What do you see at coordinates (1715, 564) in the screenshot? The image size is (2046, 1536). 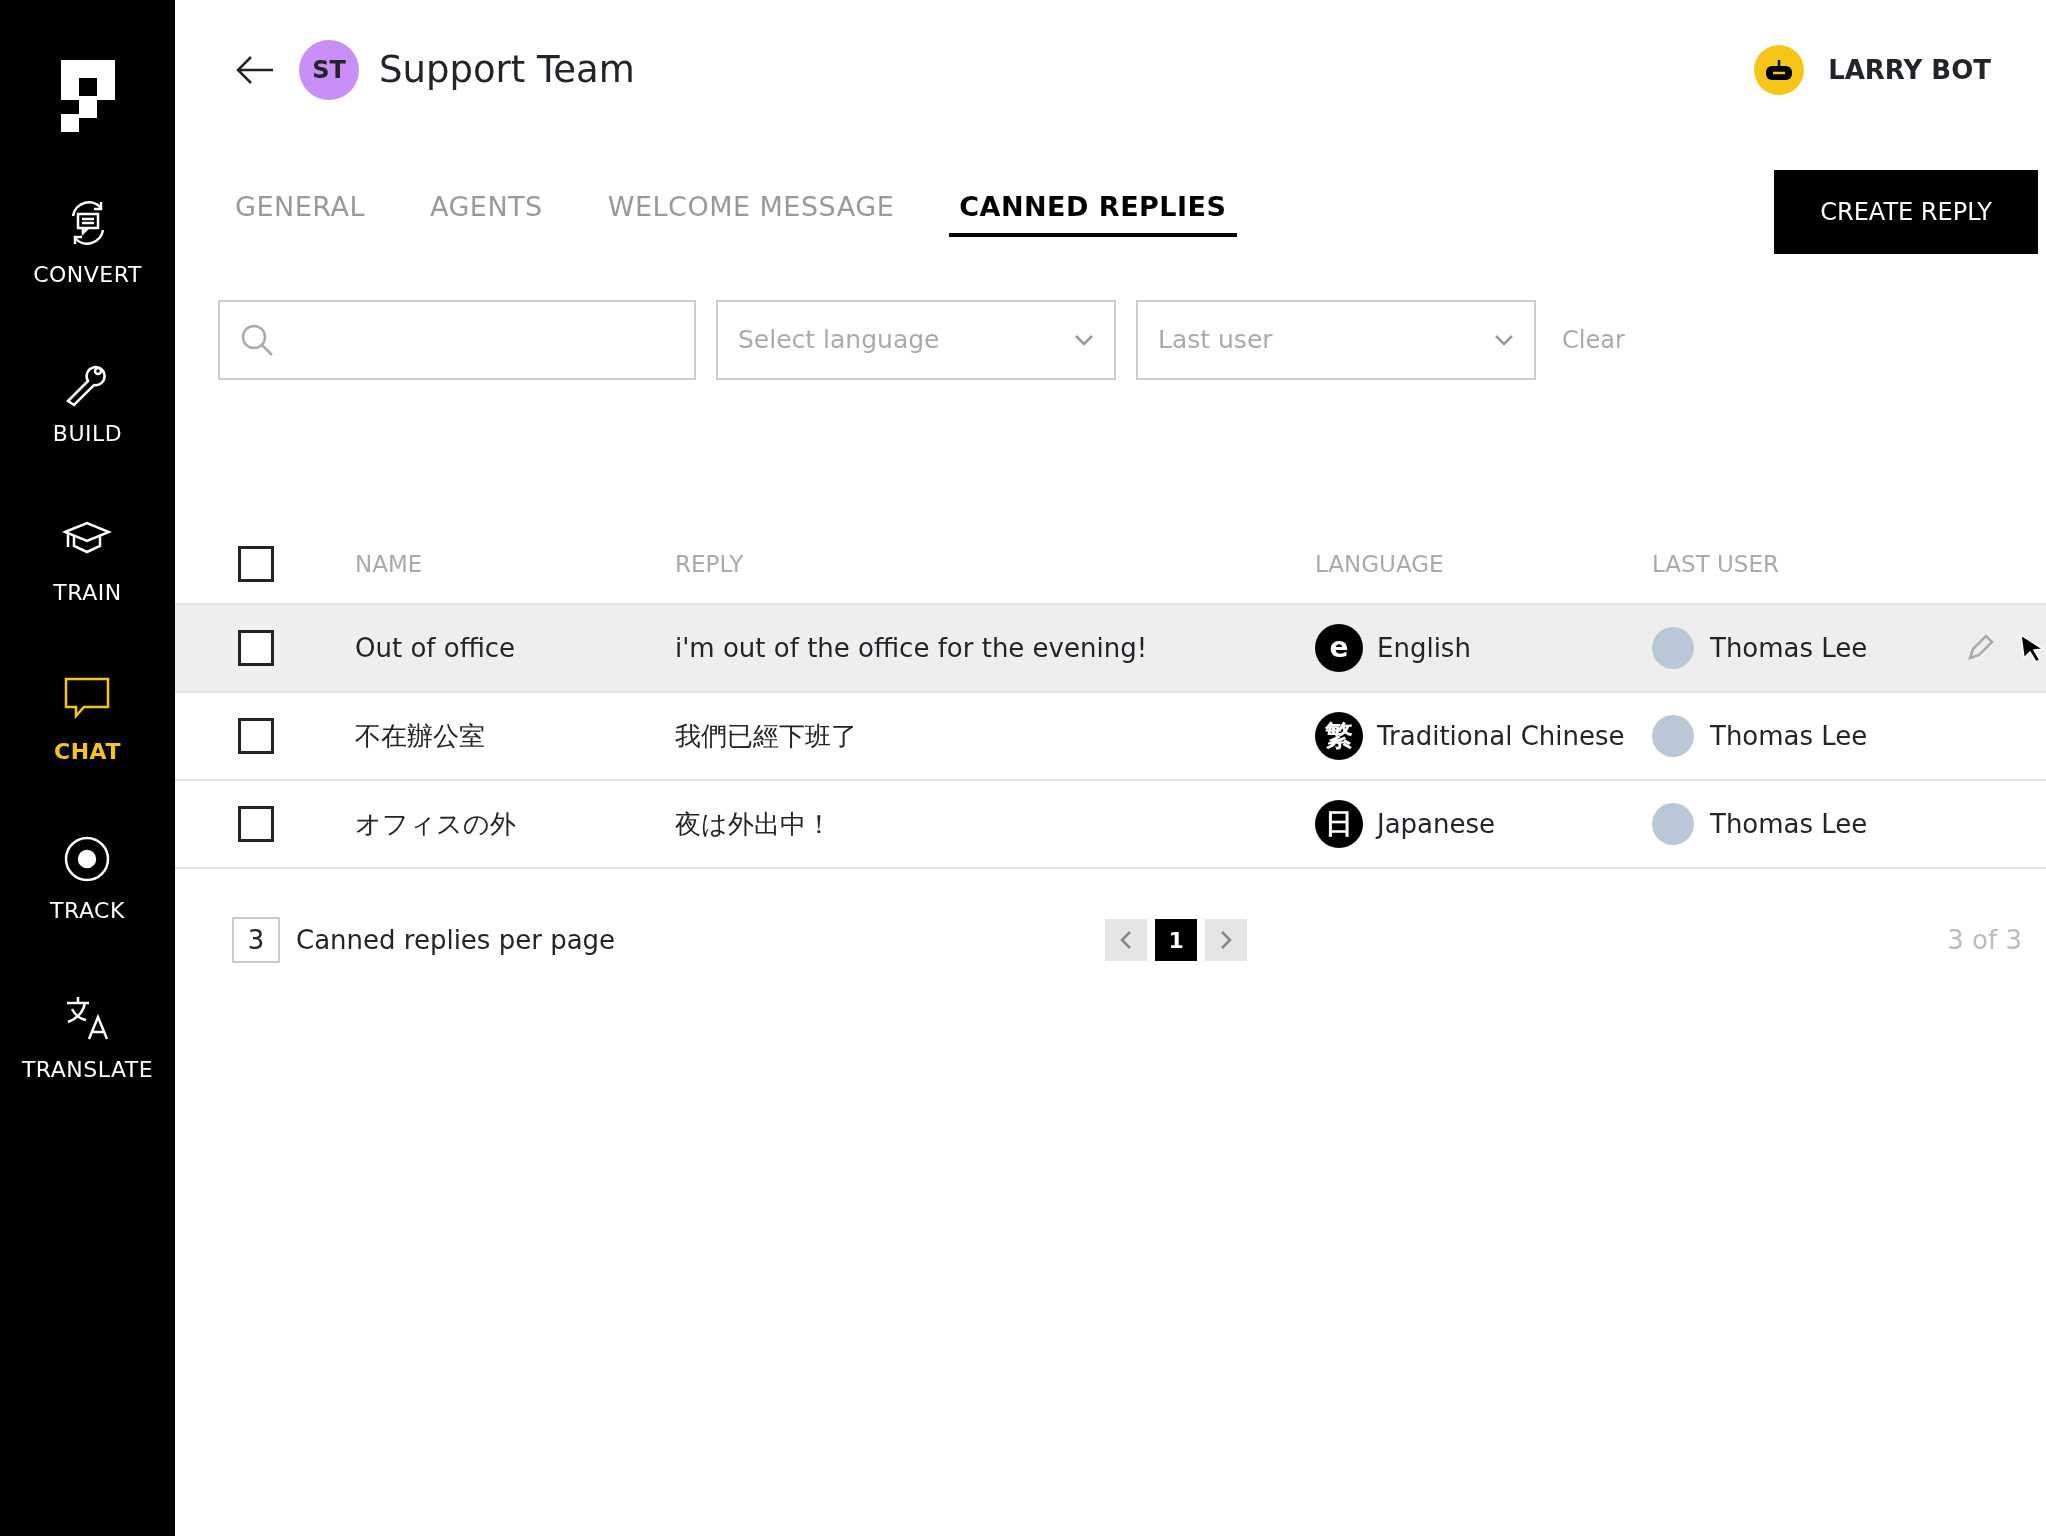 I see `column-header: LAST USER` at bounding box center [1715, 564].